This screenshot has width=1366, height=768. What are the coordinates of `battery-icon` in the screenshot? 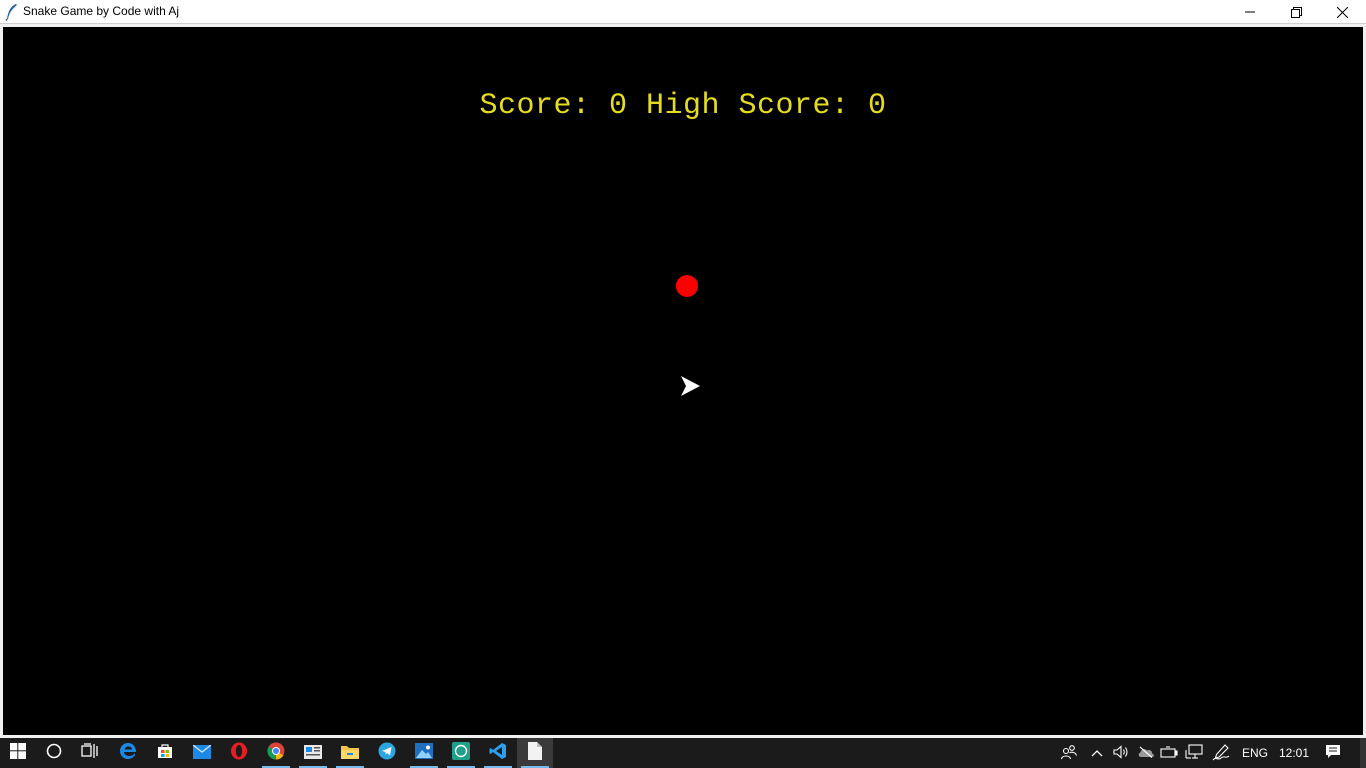 It's located at (1169, 753).